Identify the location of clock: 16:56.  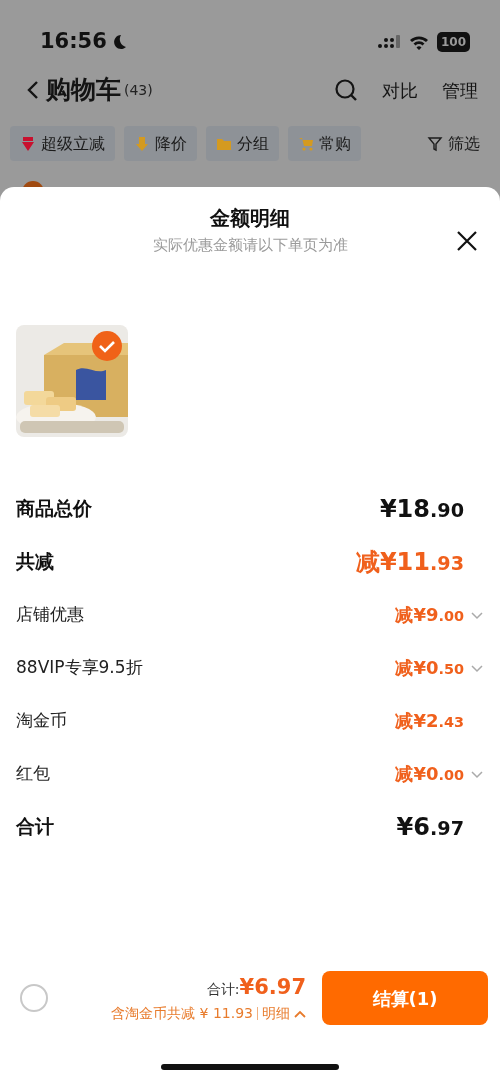
(73, 42).